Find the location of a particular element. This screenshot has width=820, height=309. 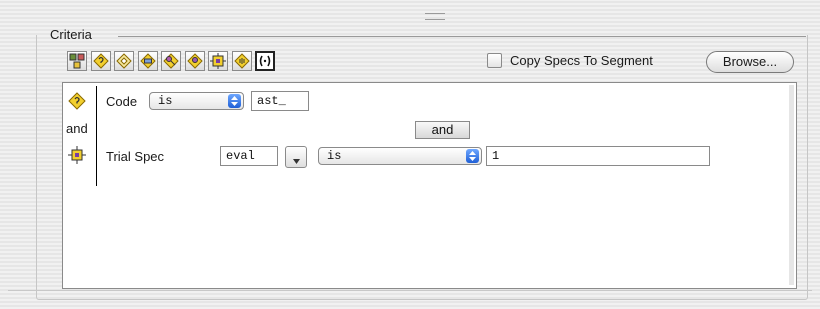

key-diamond-button is located at coordinates (171, 61).